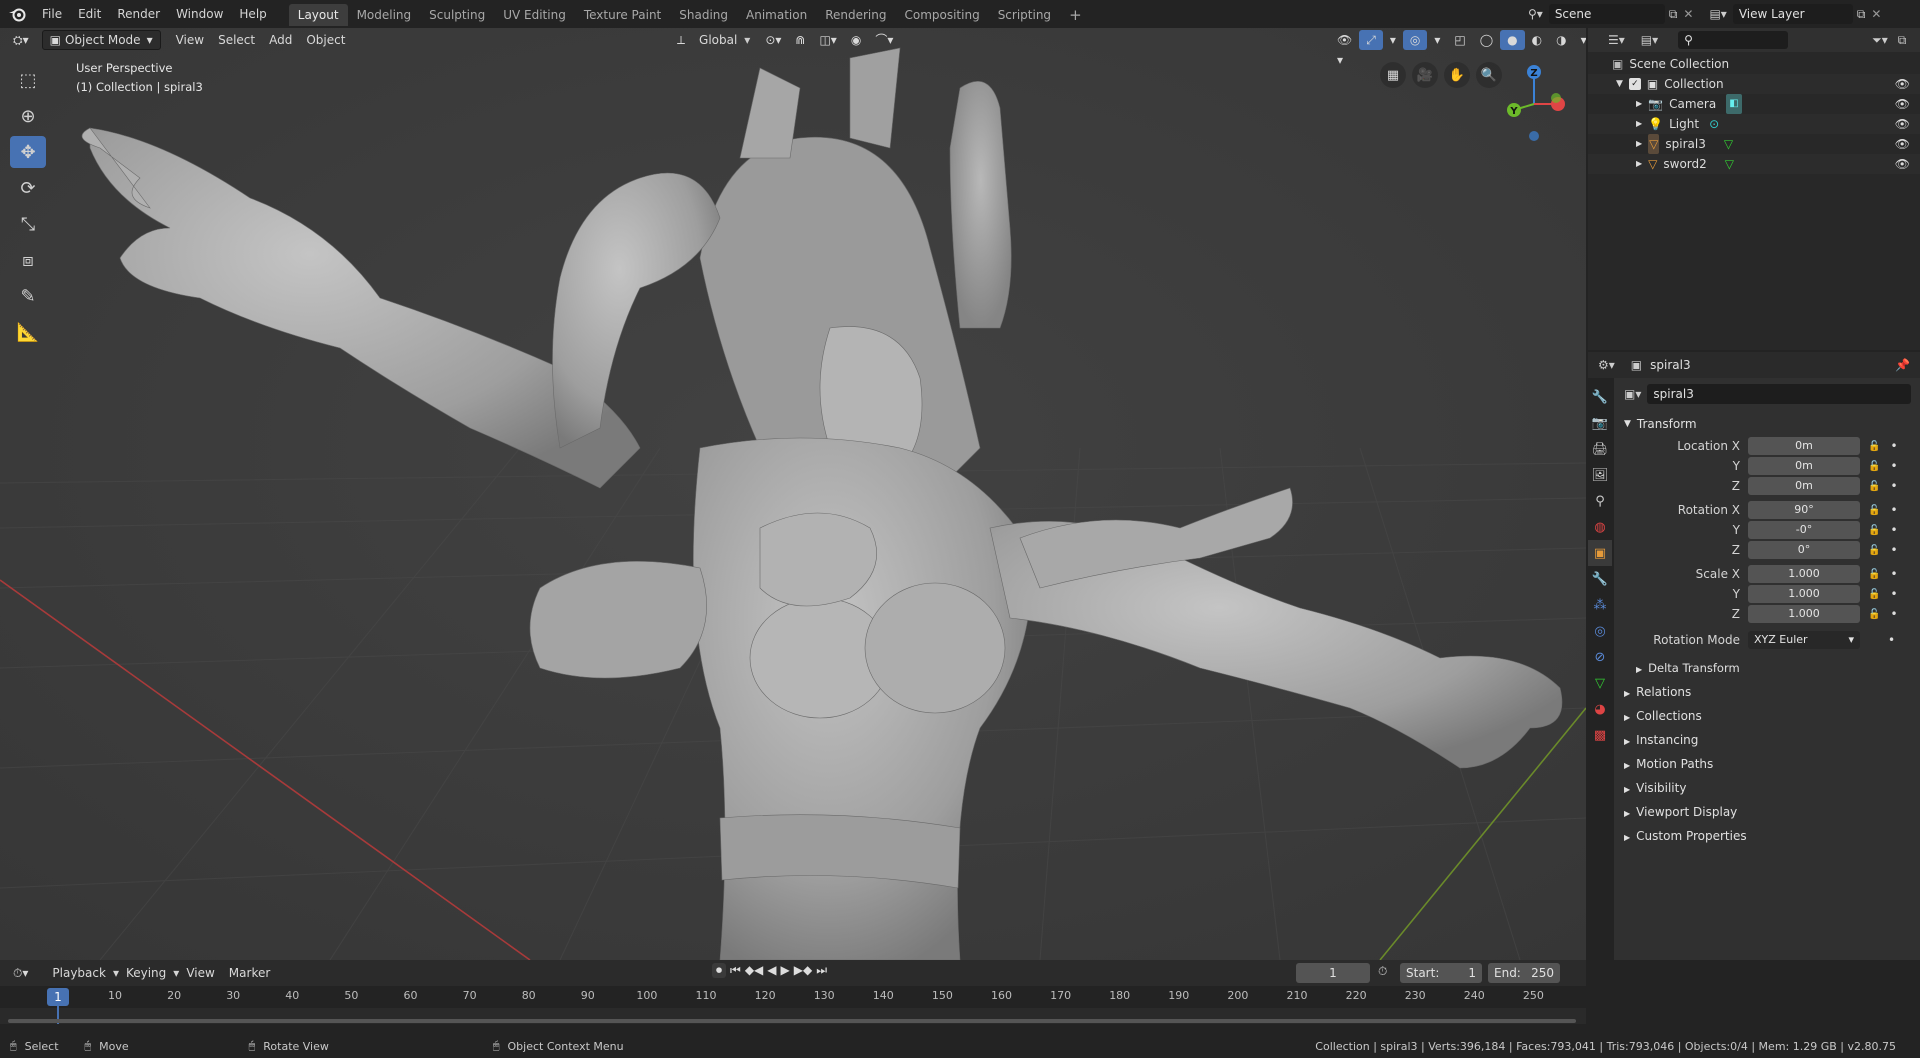 The image size is (1920, 1058). I want to click on menu-help: Help, so click(252, 14).